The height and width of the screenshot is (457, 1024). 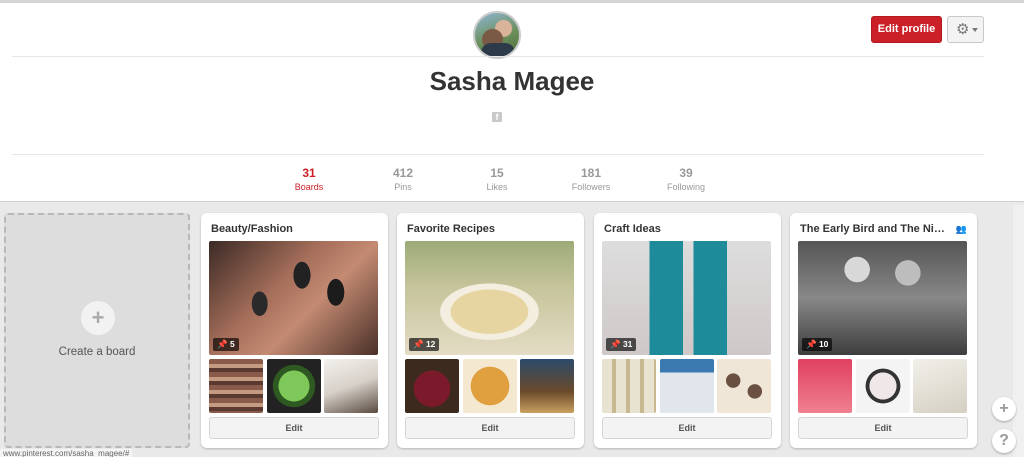 What do you see at coordinates (497, 117) in the screenshot?
I see `facebook-icon: f` at bounding box center [497, 117].